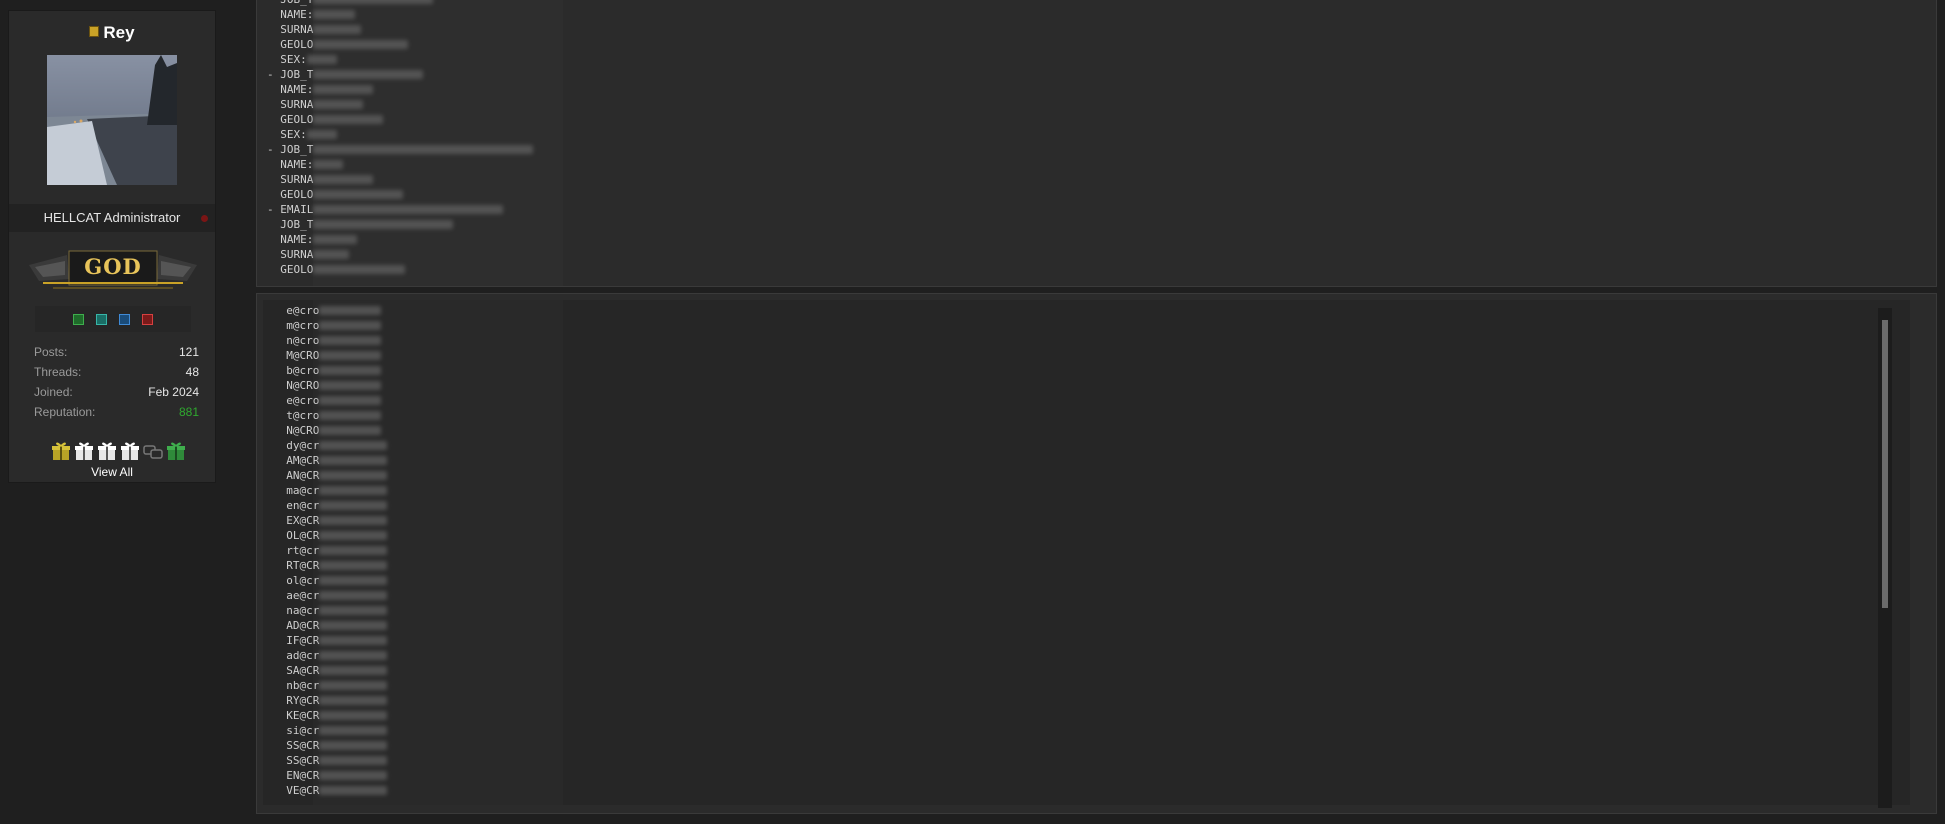 This screenshot has height=824, width=1945. I want to click on username-row: Rey, so click(112, 33).